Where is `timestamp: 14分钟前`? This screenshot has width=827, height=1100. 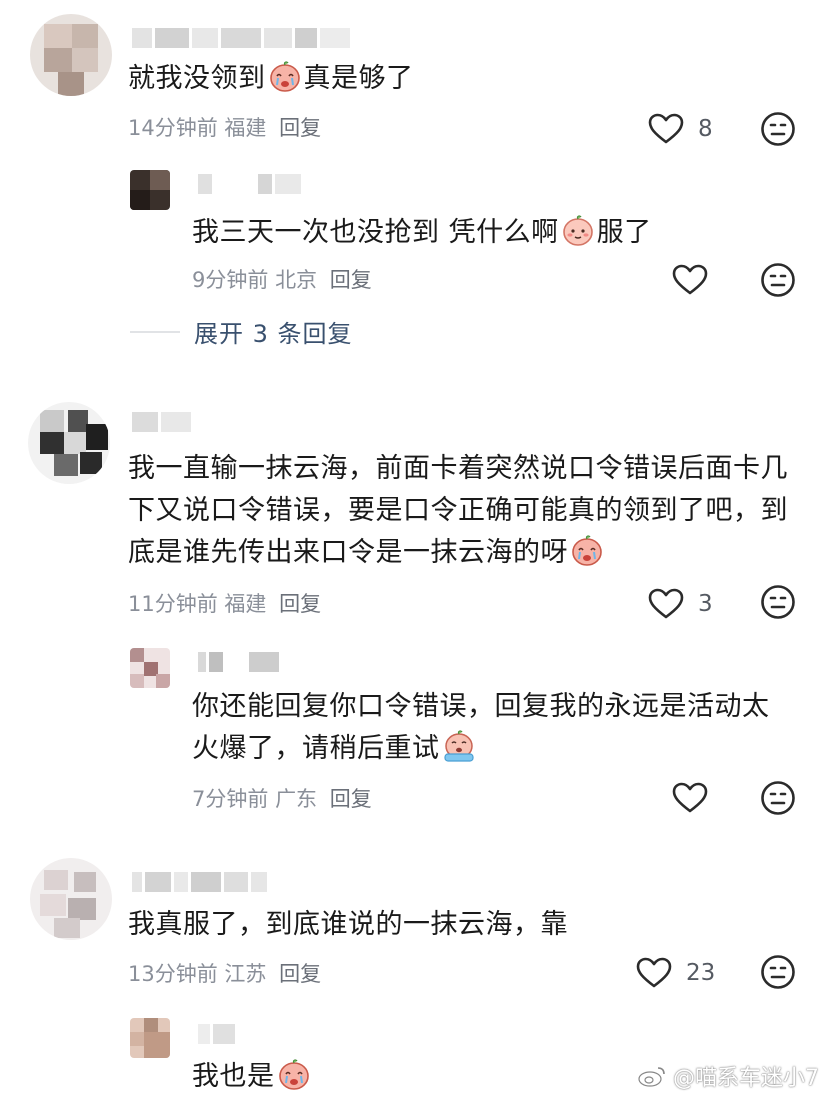
timestamp: 14分钟前 is located at coordinates (173, 128).